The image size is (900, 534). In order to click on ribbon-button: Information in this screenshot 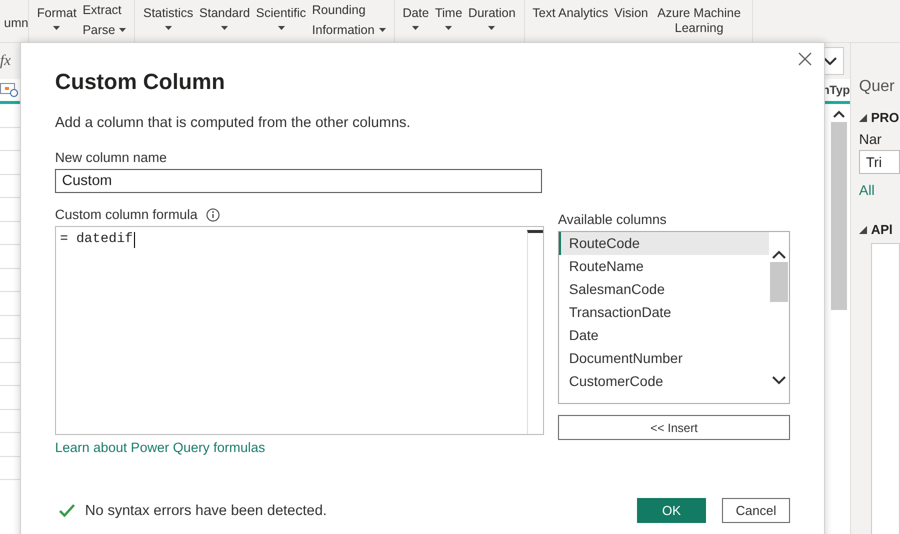, I will do `click(349, 30)`.